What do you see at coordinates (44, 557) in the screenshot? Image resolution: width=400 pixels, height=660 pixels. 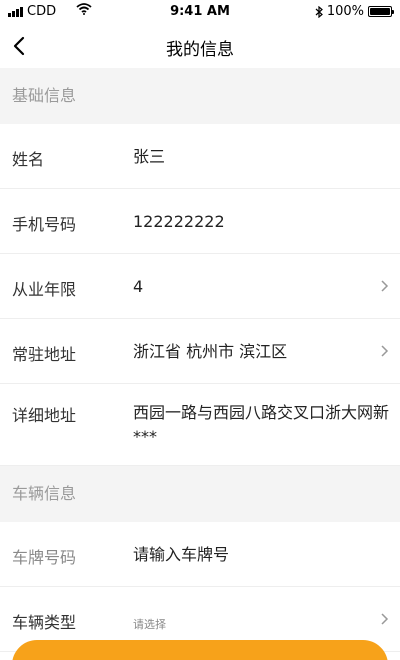 I see `plate-label: 车牌号码` at bounding box center [44, 557].